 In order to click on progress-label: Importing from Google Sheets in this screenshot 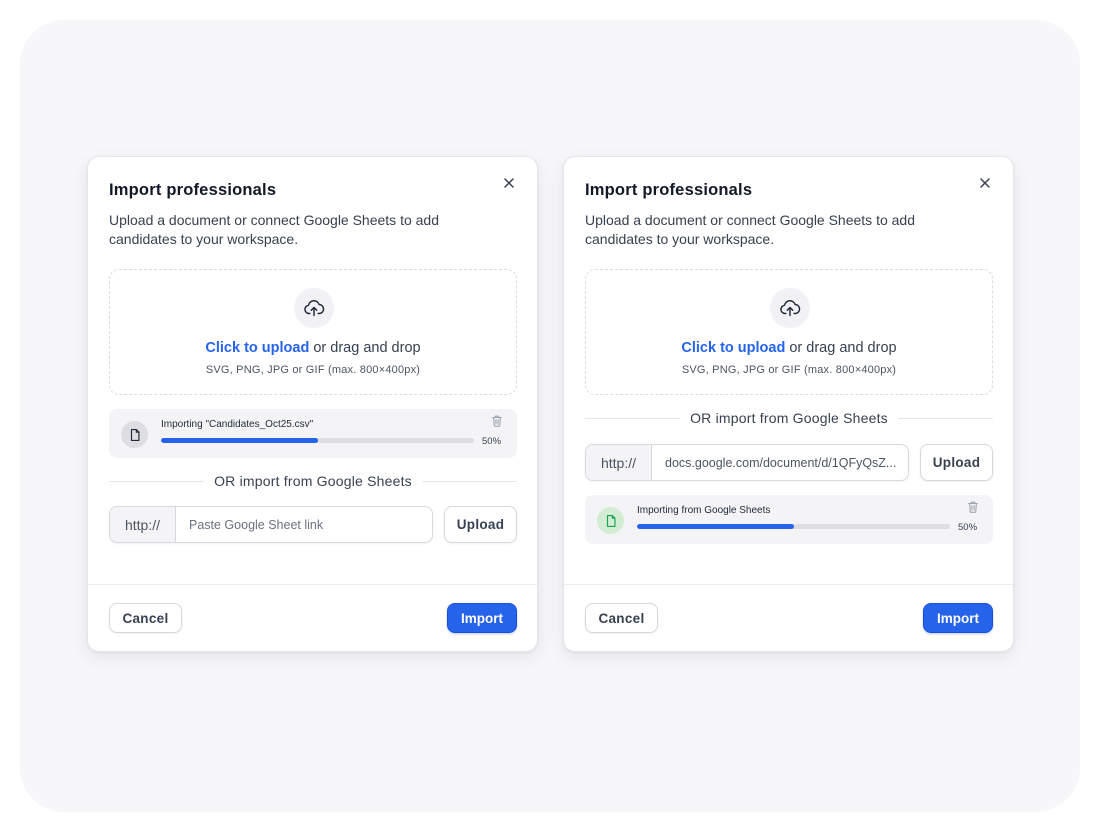, I will do `click(704, 510)`.